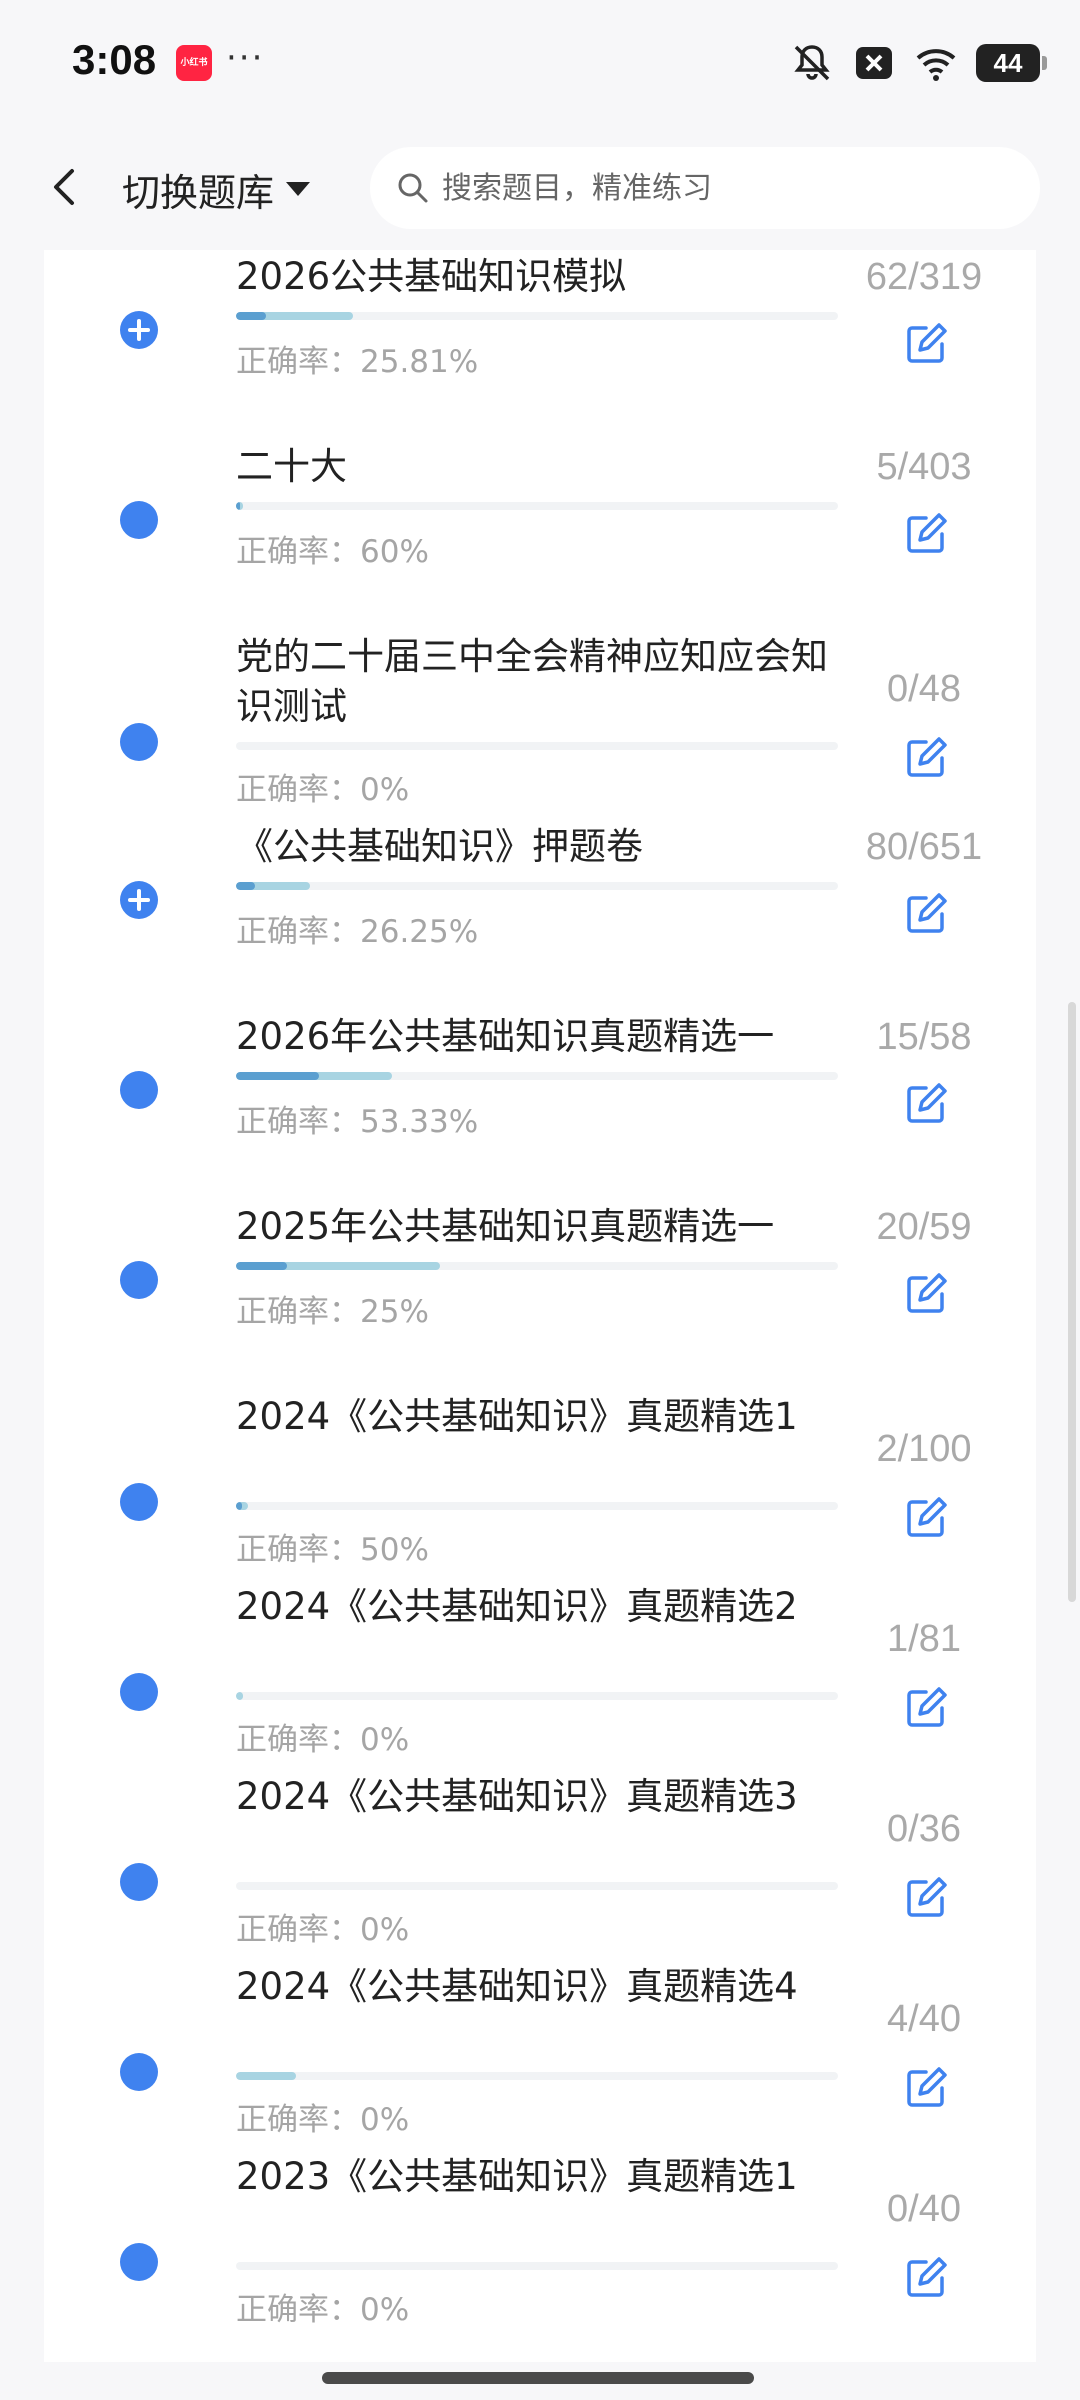 This screenshot has height=2400, width=1080. Describe the element at coordinates (540, 2049) in the screenshot. I see `list-item: 2024《公共基础知识》真题精选4 正确率：0% 4/40` at that location.